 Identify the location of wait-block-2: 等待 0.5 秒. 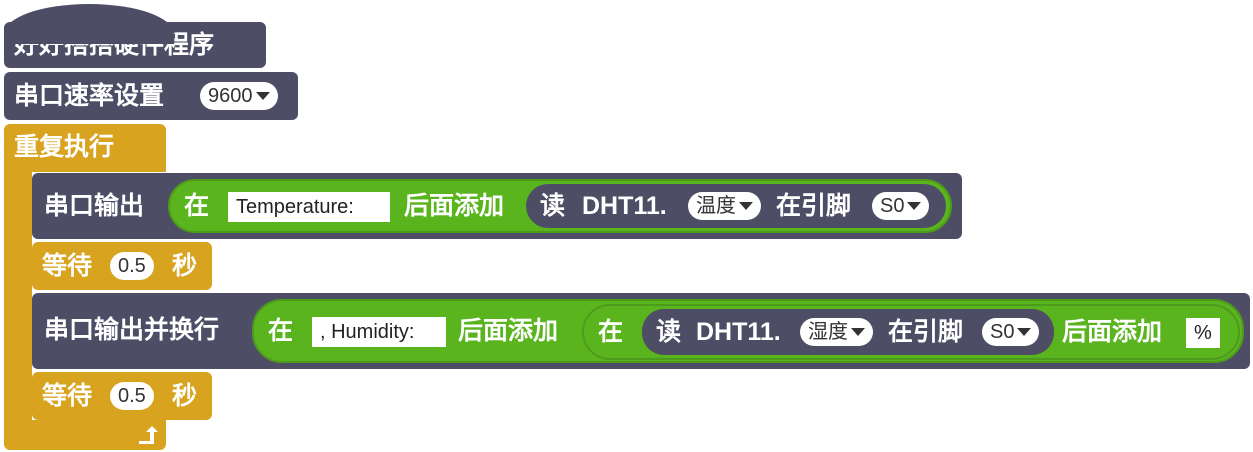
(122, 396).